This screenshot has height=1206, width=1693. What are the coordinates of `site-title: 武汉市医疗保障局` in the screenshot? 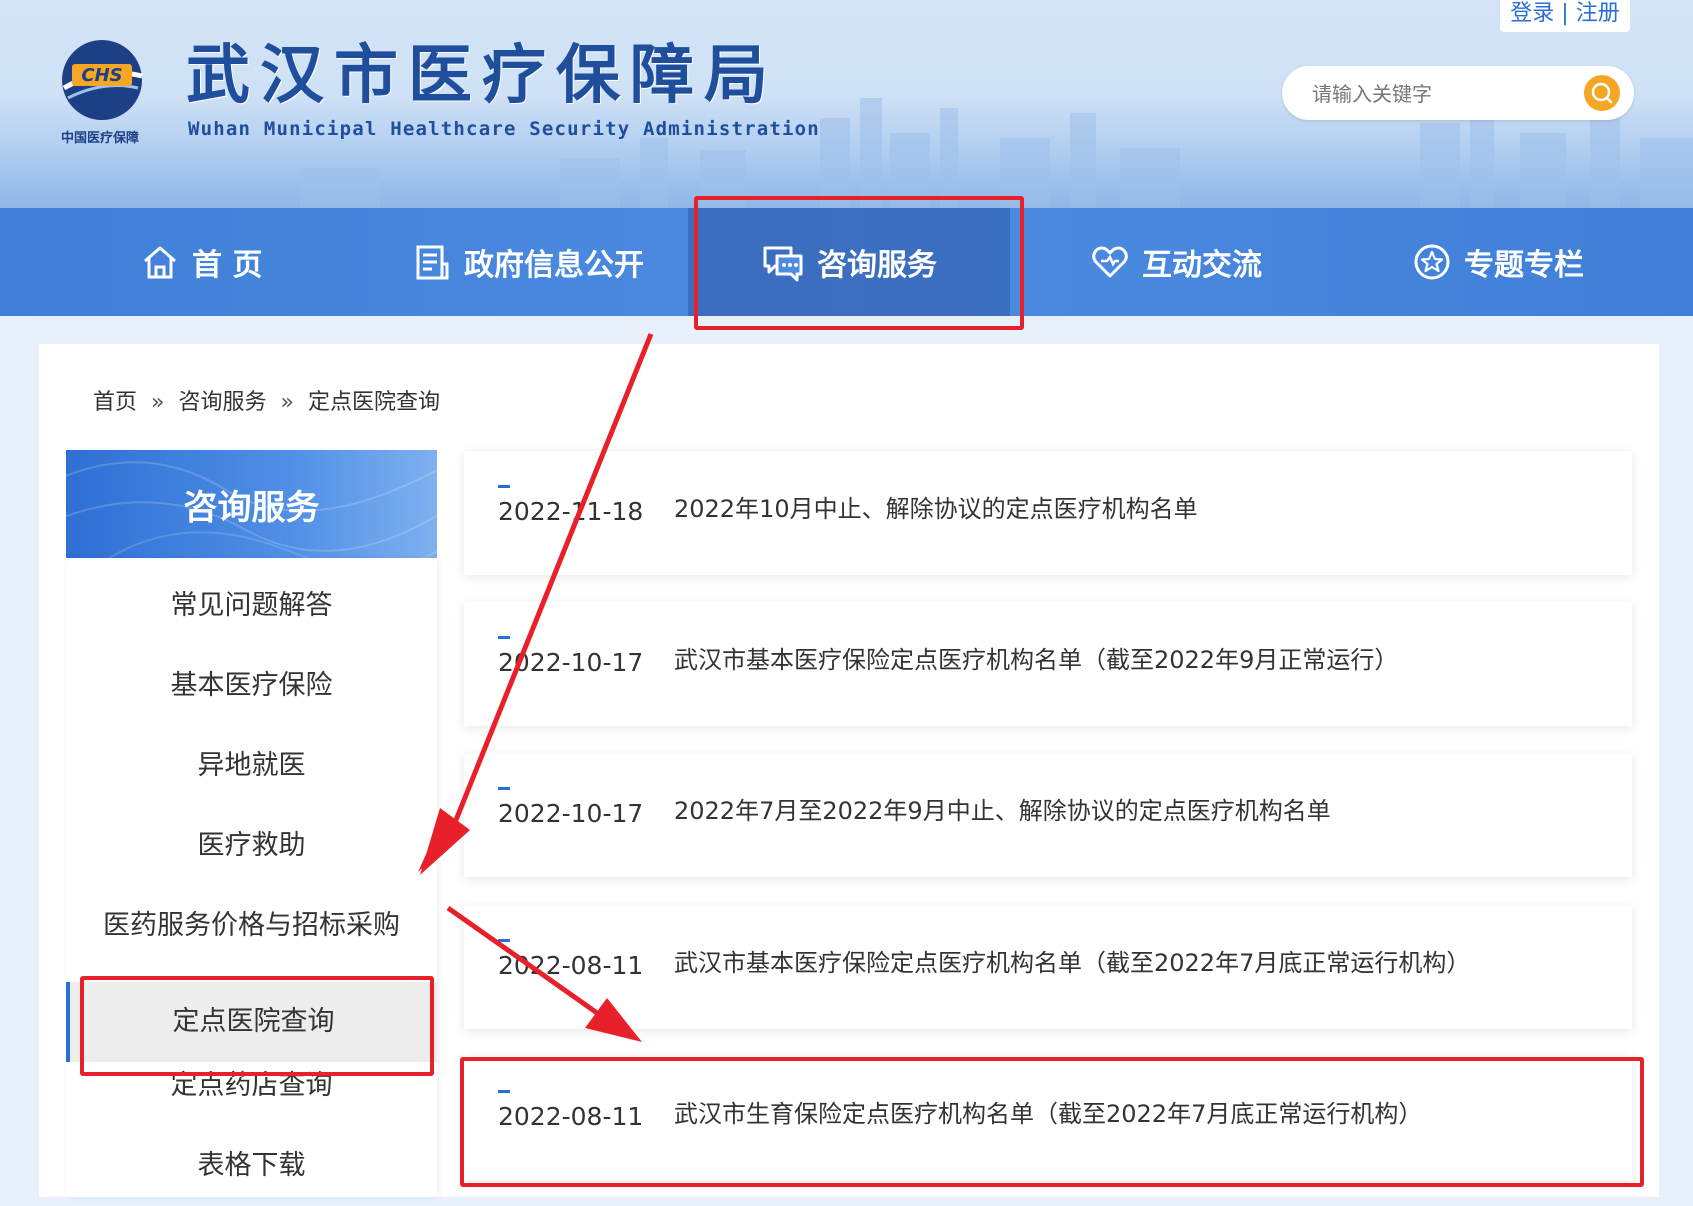 It's located at (482, 75).